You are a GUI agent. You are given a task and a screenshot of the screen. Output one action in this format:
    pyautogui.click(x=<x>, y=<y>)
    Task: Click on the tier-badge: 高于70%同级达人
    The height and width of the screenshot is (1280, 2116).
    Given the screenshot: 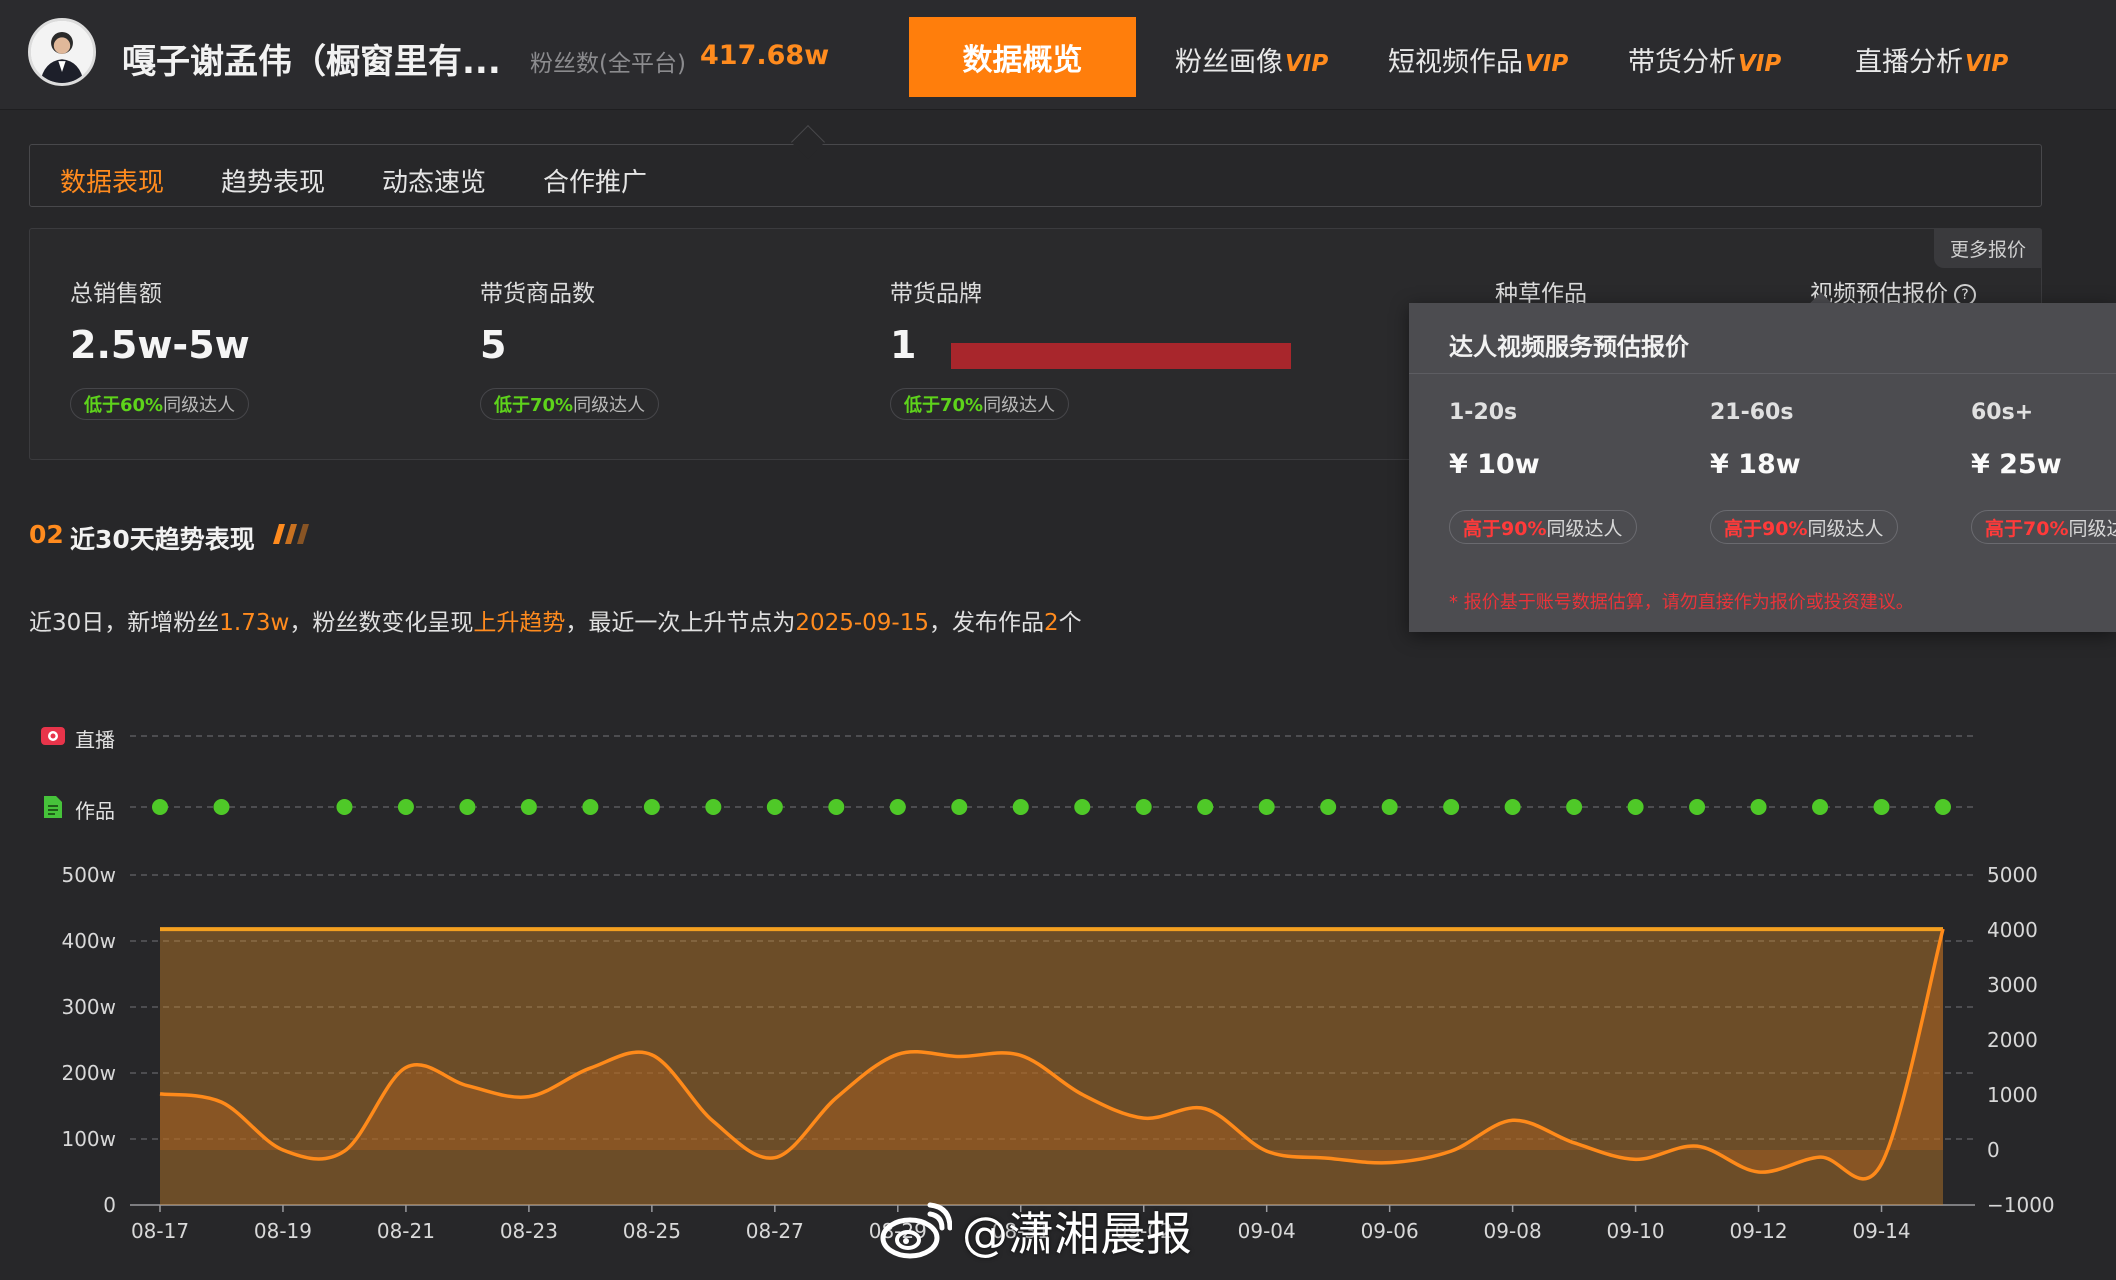 What is the action you would take?
    pyautogui.click(x=2043, y=527)
    